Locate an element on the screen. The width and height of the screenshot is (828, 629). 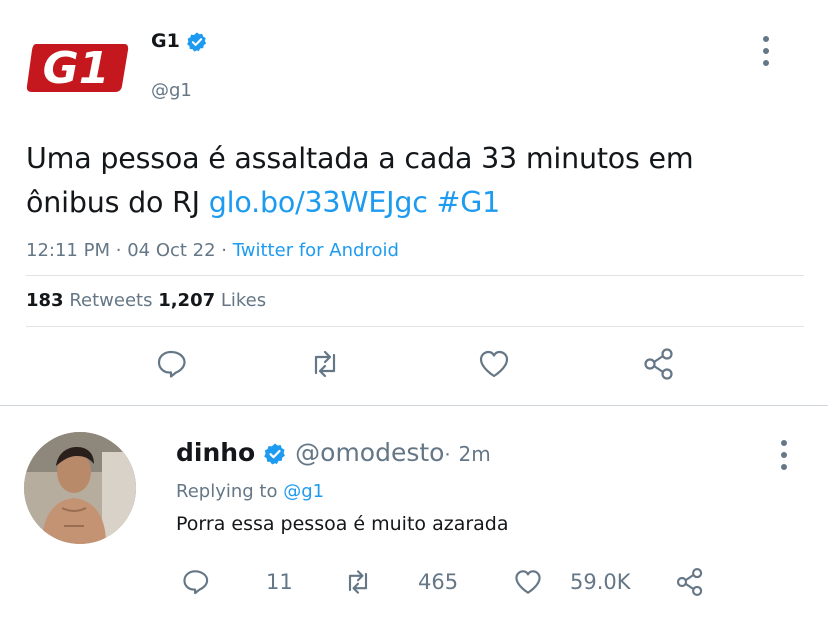
reply-header: dinho @omodesto· 2m is located at coordinates (333, 452).